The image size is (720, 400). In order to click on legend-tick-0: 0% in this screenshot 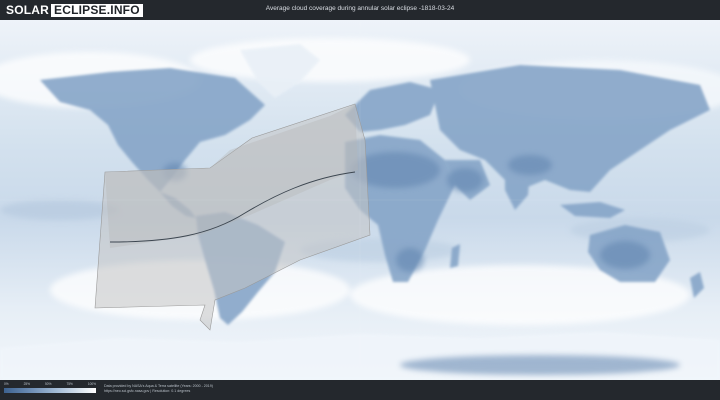, I will do `click(6, 384)`.